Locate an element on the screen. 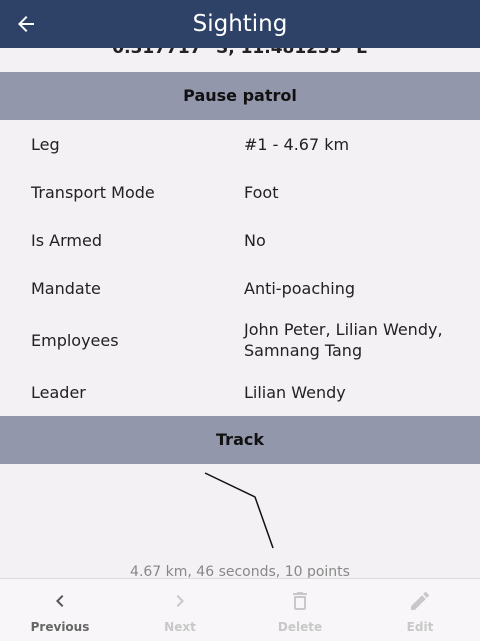 This screenshot has width=480, height=641. detail-row-is-armed: Is Armed No is located at coordinates (240, 240).